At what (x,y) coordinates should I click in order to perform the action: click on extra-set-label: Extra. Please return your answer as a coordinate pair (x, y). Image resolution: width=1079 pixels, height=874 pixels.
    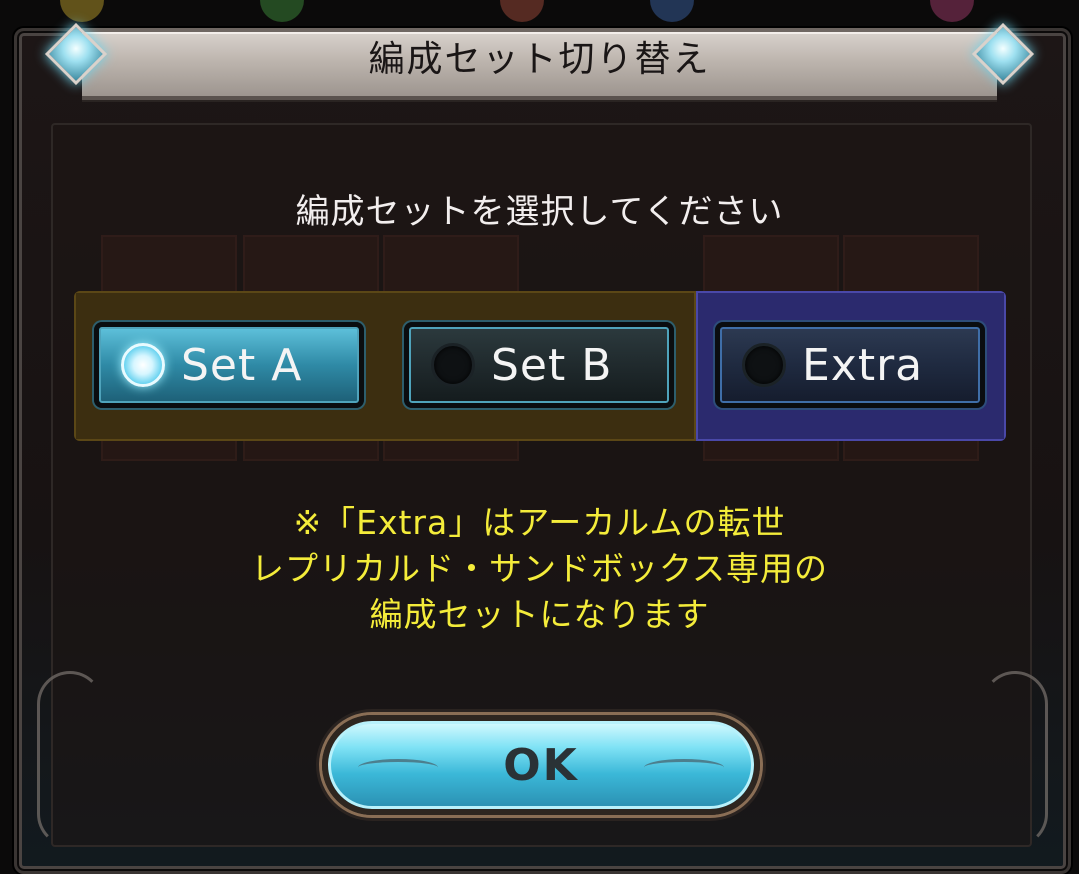
    Looking at the image, I should click on (863, 365).